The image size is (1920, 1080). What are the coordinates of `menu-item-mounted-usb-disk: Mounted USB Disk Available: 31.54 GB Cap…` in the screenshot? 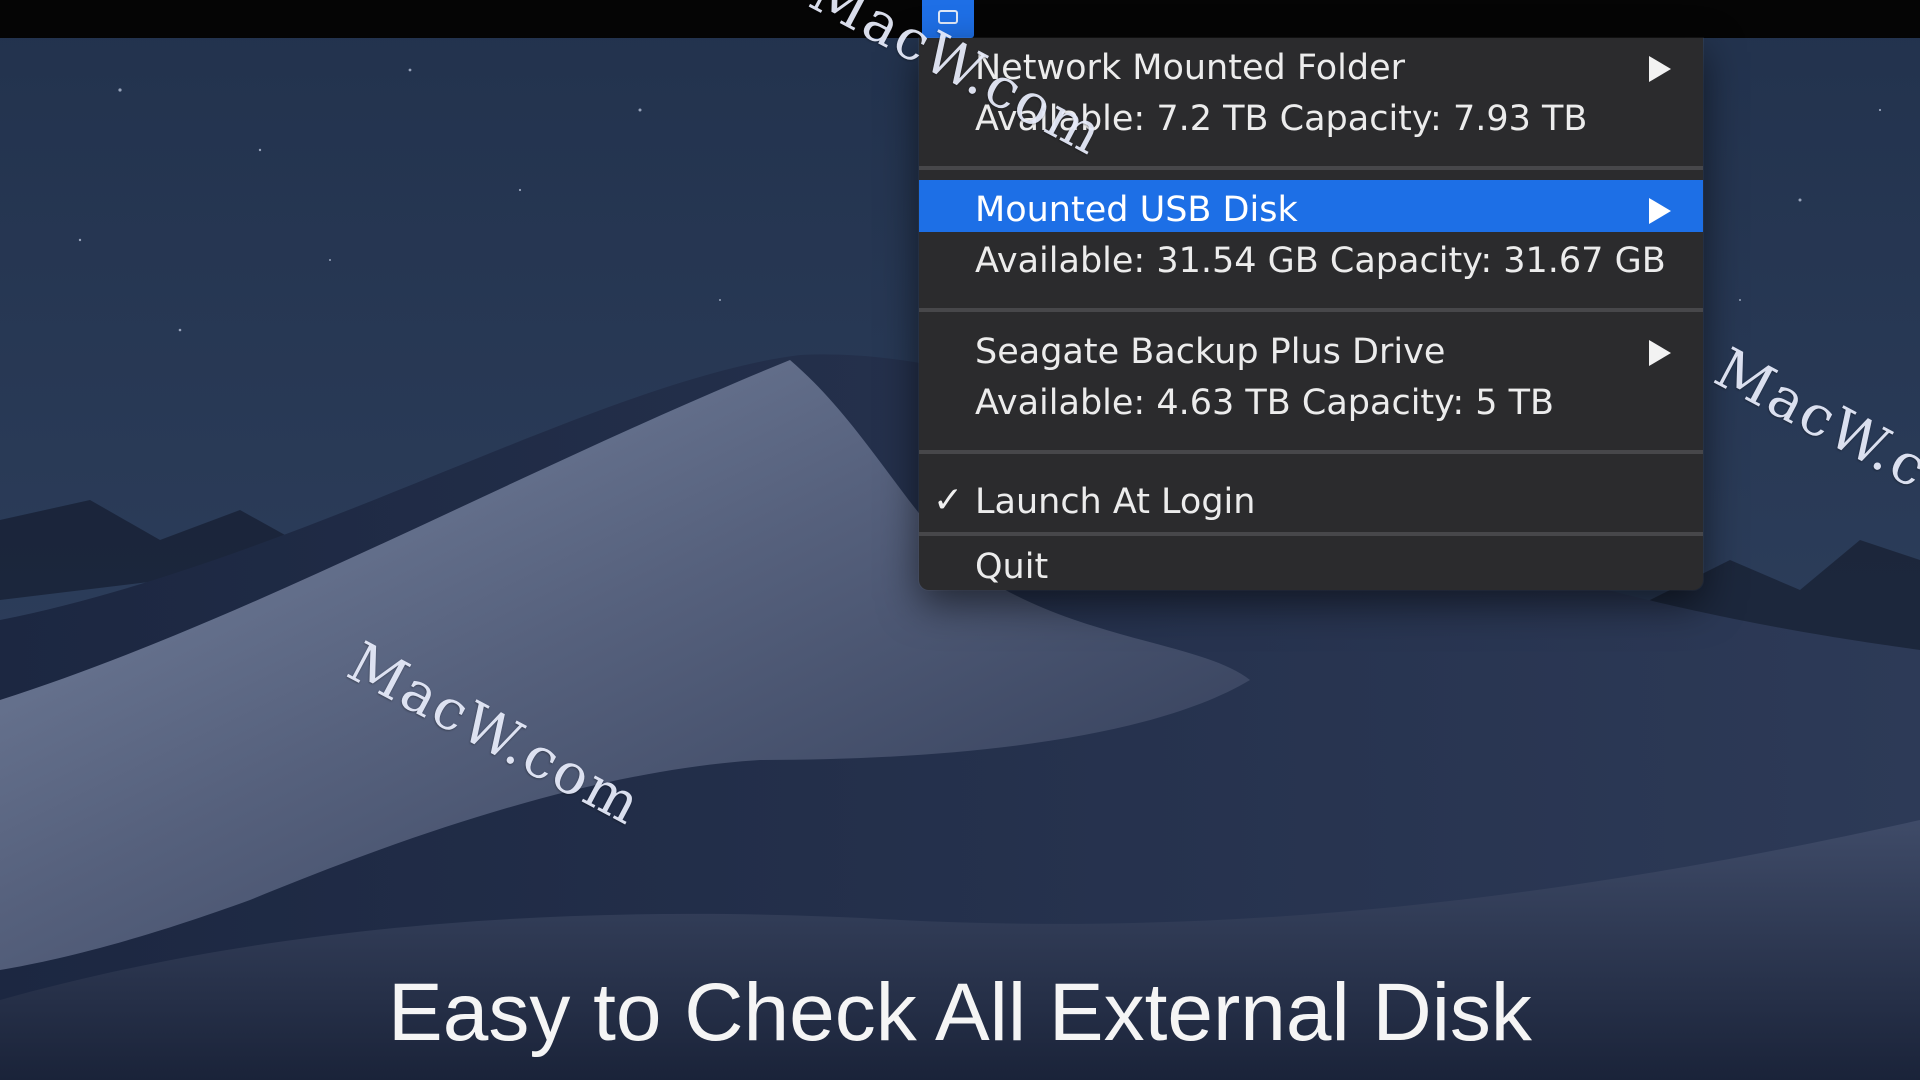 It's located at (1311, 244).